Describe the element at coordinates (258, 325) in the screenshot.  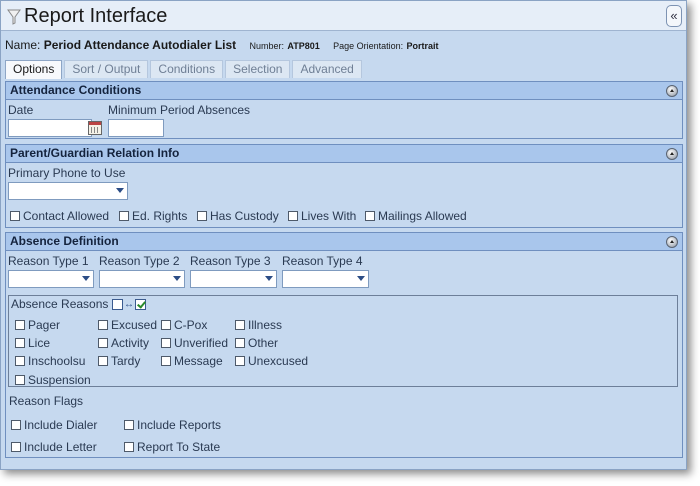
I see `reason-illness: Illness` at that location.